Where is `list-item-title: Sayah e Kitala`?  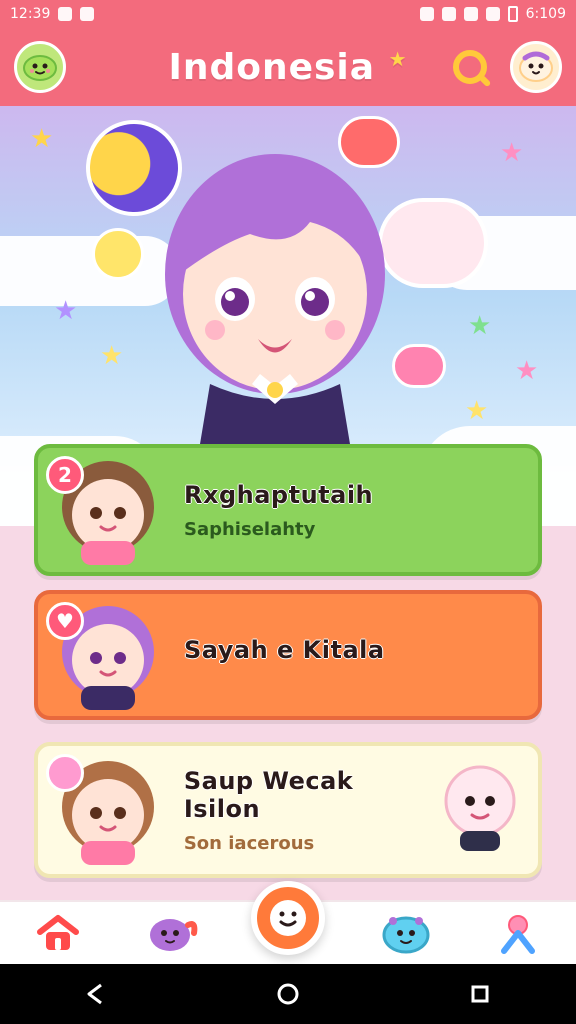
list-item-title: Sayah e Kitala is located at coordinates (284, 650).